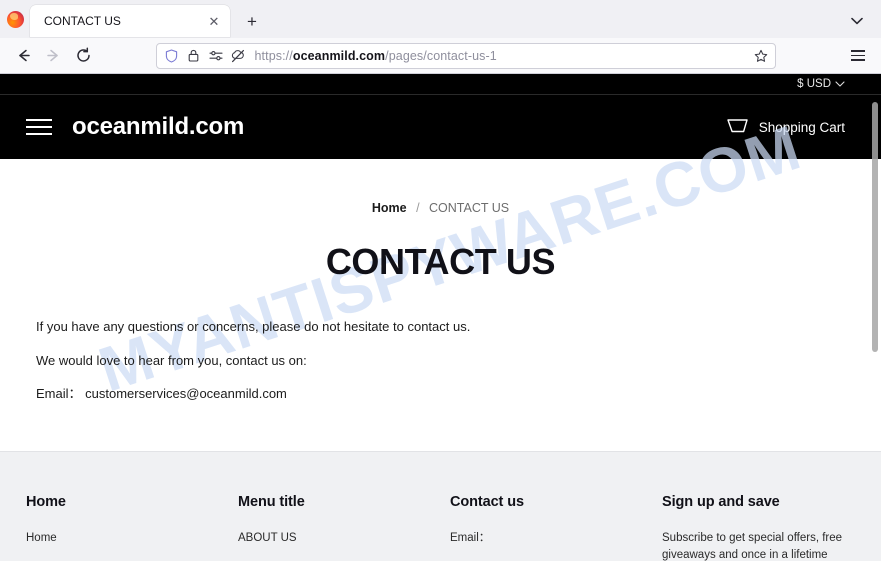 This screenshot has width=881, height=561. What do you see at coordinates (216, 56) in the screenshot?
I see `permissions-icon` at bounding box center [216, 56].